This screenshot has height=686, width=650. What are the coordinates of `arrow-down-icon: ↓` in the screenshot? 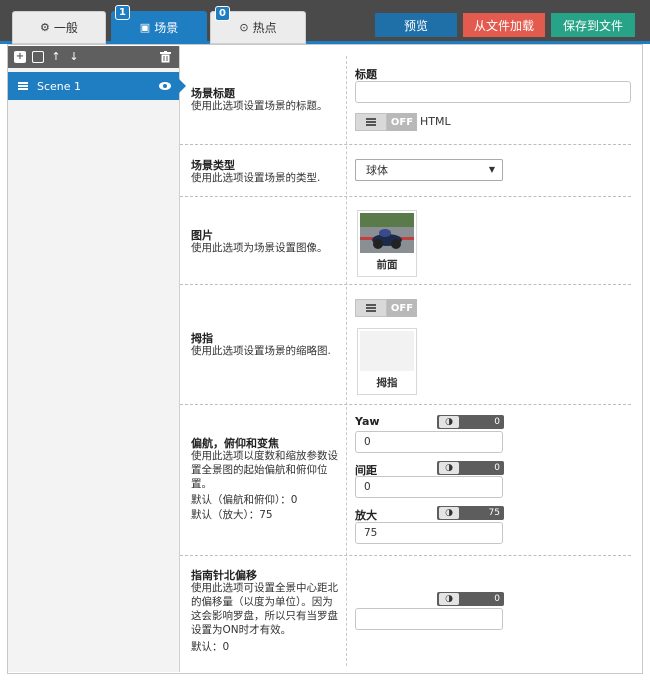 It's located at (74, 57).